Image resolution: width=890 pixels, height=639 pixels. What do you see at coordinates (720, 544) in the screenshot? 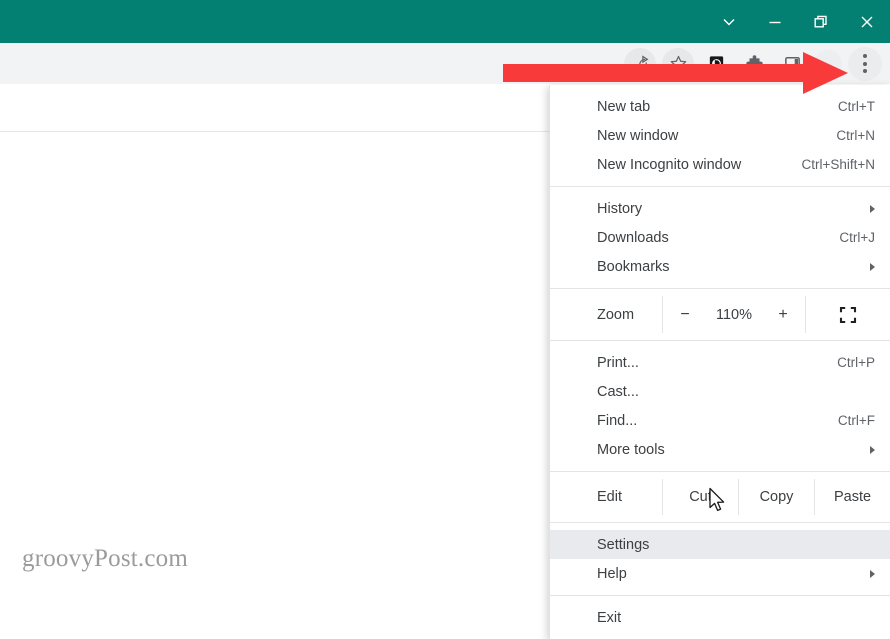
I see `menu-item-settings: Settings` at bounding box center [720, 544].